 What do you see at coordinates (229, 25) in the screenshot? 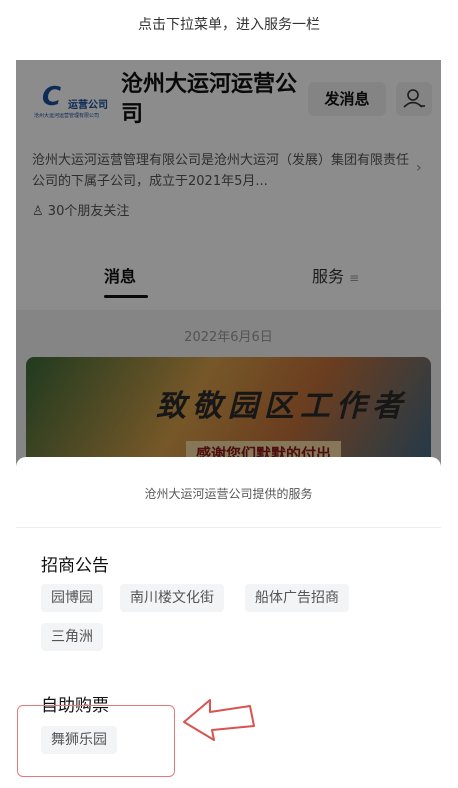
I see `instruction-text: 点击下拉菜单，进入服务一栏` at bounding box center [229, 25].